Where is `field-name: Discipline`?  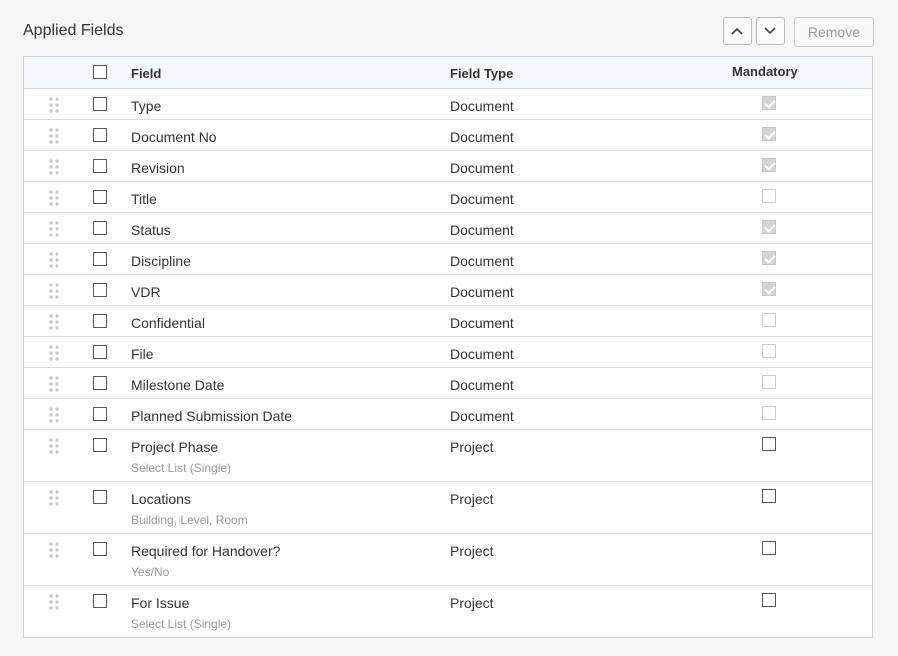 field-name: Discipline is located at coordinates (161, 261).